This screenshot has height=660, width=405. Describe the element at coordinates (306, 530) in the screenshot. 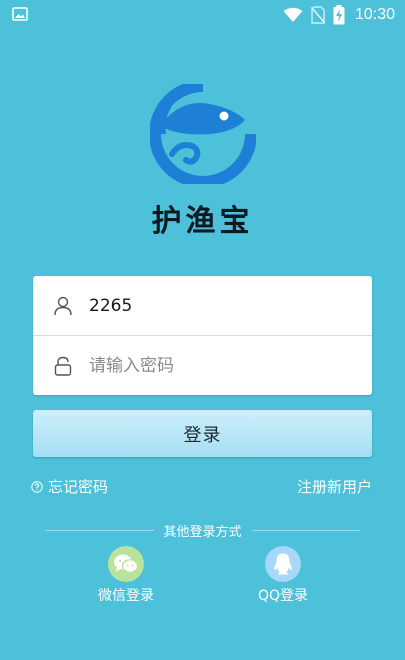

I see `divider-line-right` at that location.